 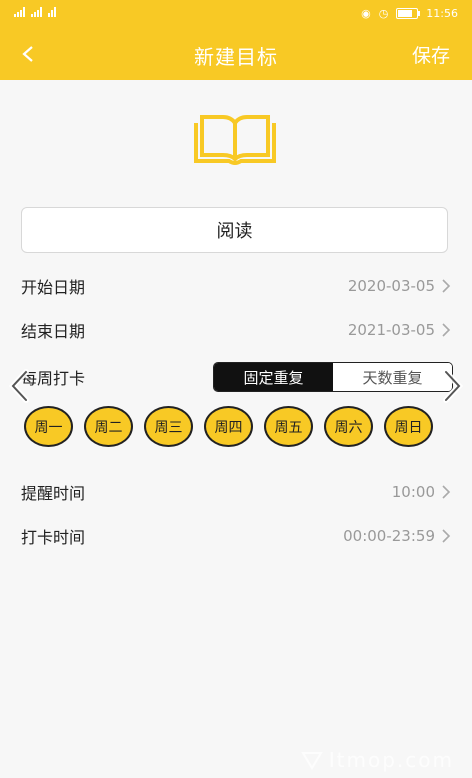 What do you see at coordinates (234, 230) in the screenshot?
I see `goal-name-field: 阅读` at bounding box center [234, 230].